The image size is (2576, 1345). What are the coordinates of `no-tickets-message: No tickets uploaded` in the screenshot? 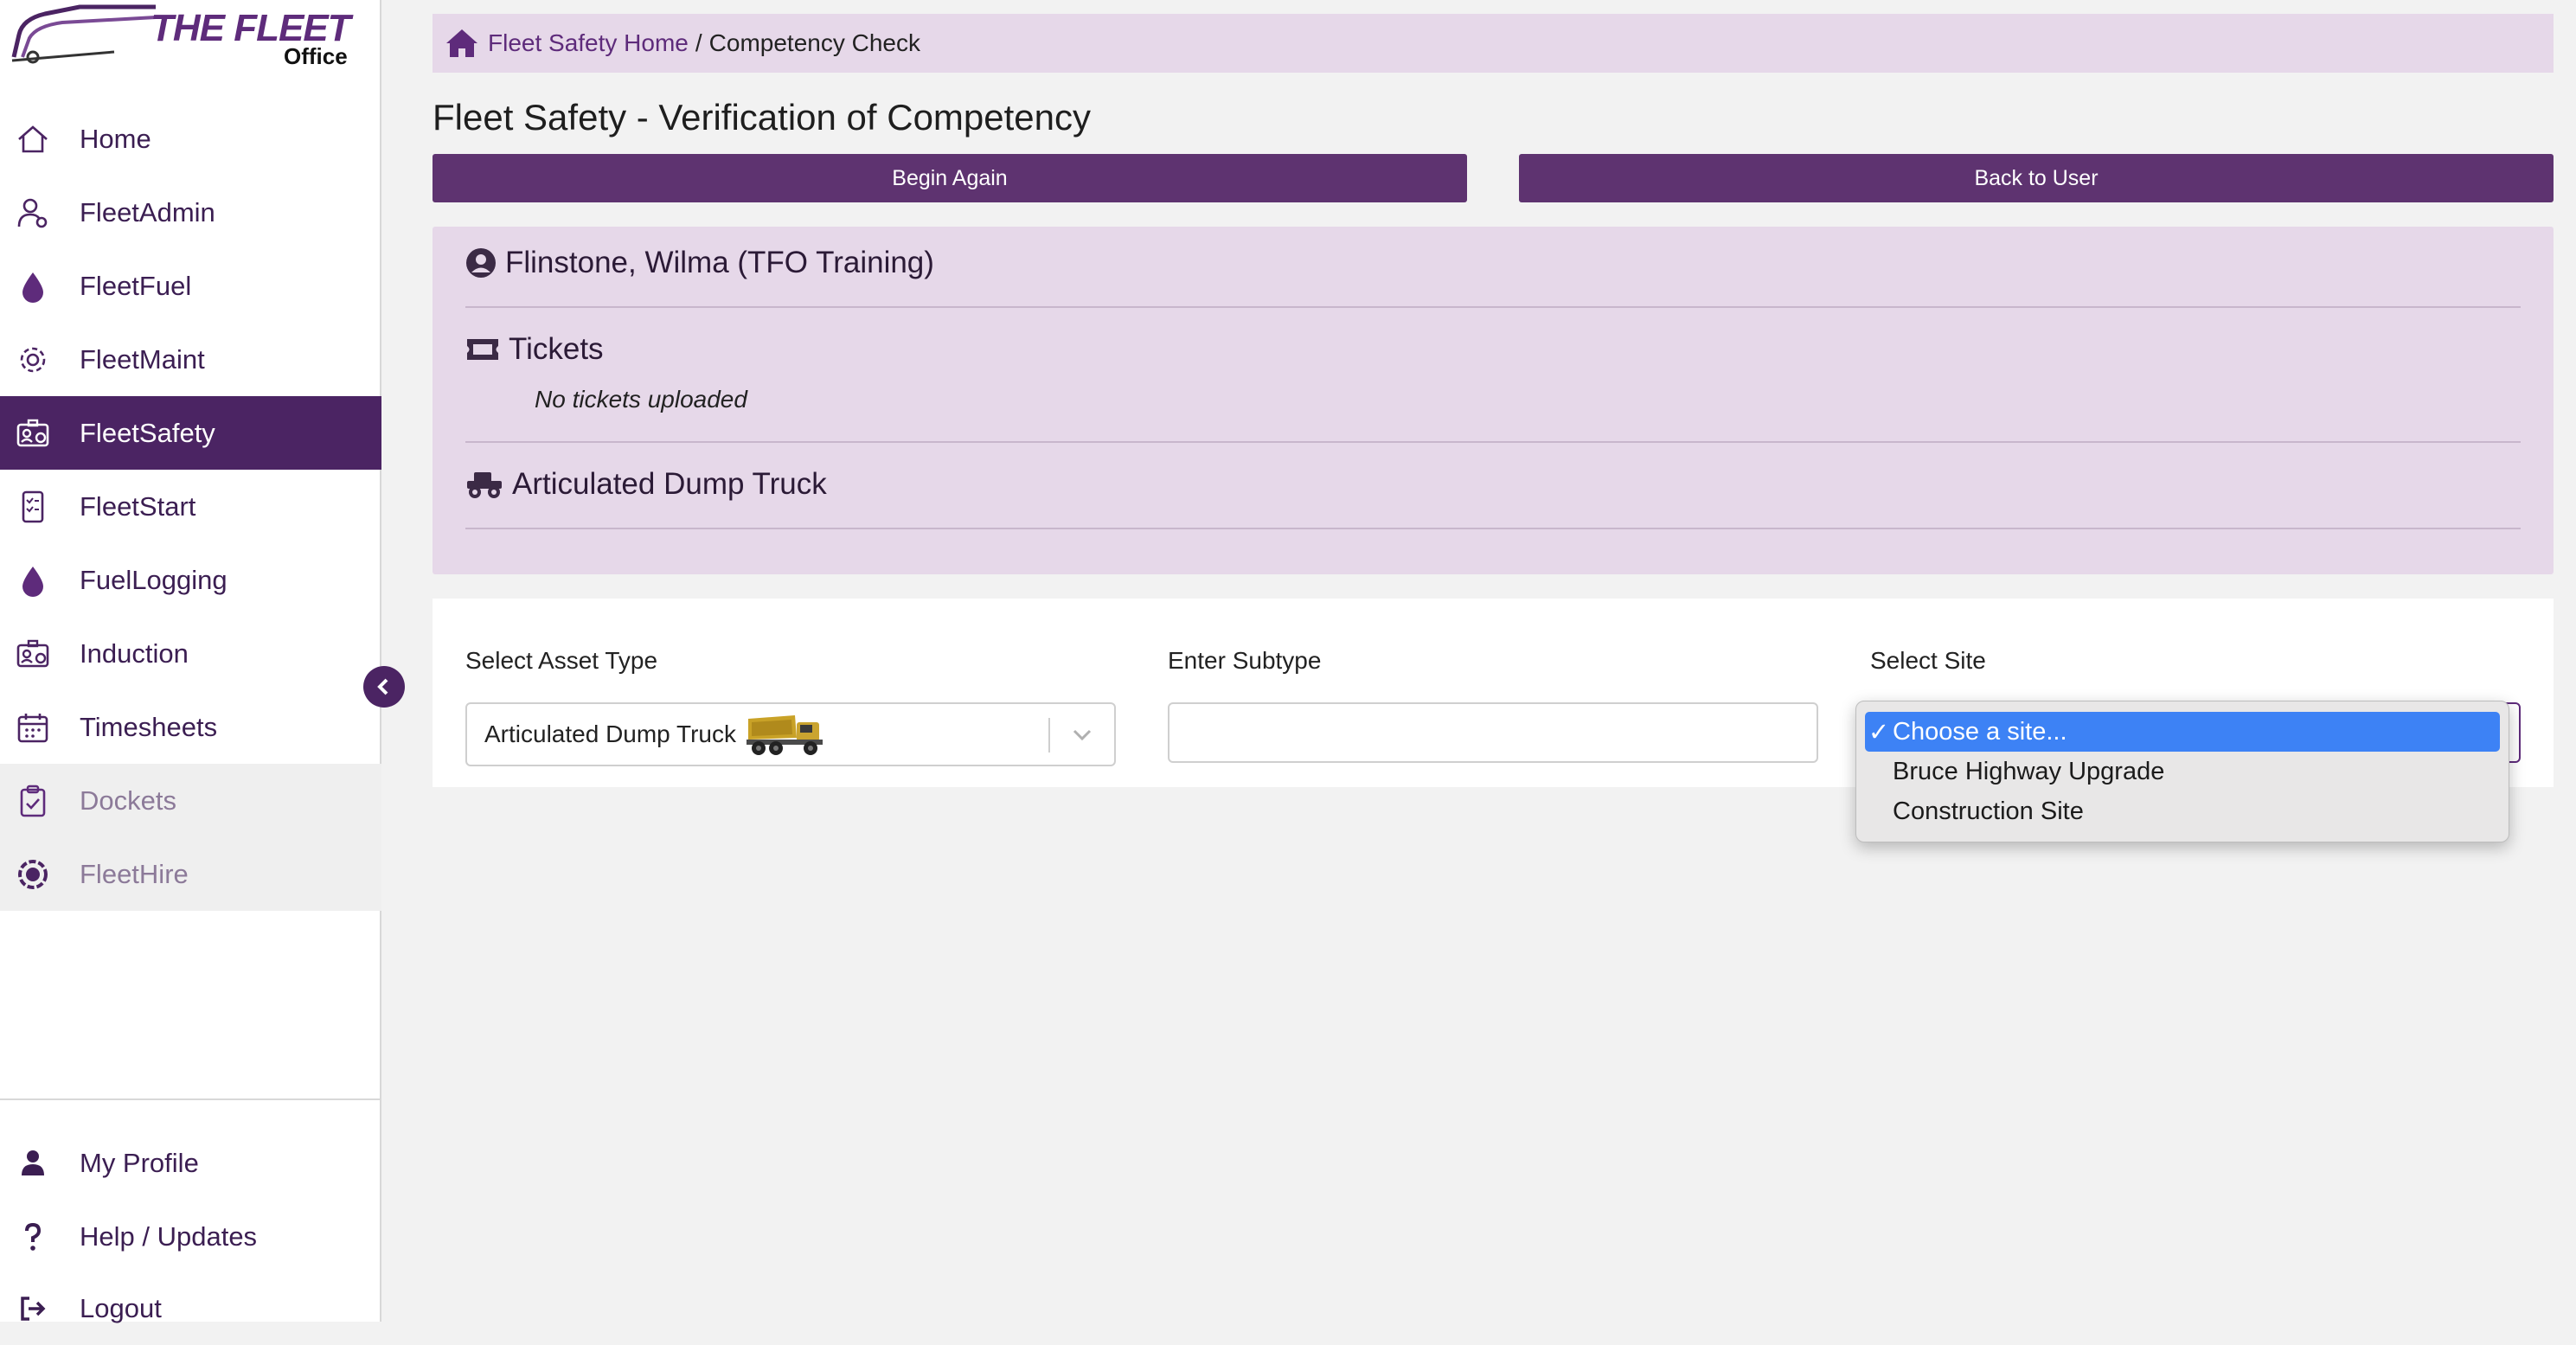 It's located at (641, 400).